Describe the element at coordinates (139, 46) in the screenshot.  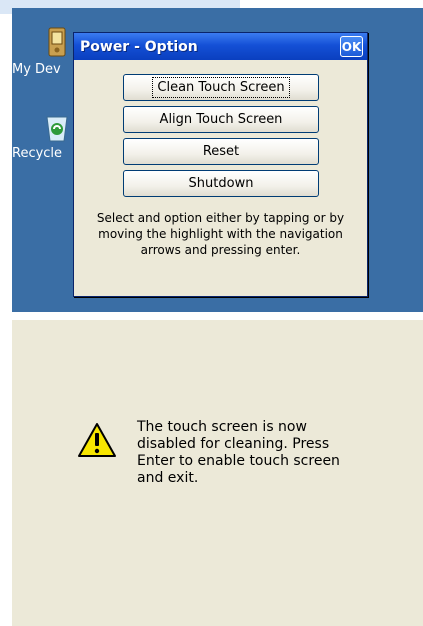
I see `dialog-title: Power - Option` at that location.